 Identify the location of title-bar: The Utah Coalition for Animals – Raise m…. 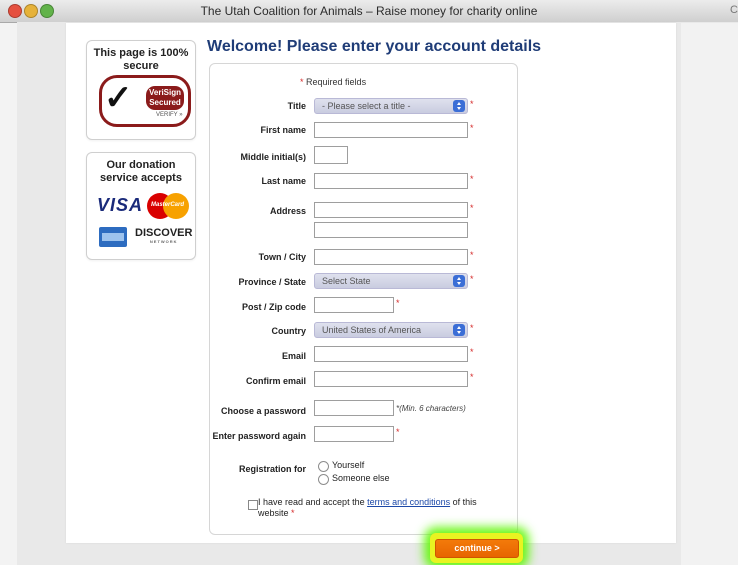
(369, 11).